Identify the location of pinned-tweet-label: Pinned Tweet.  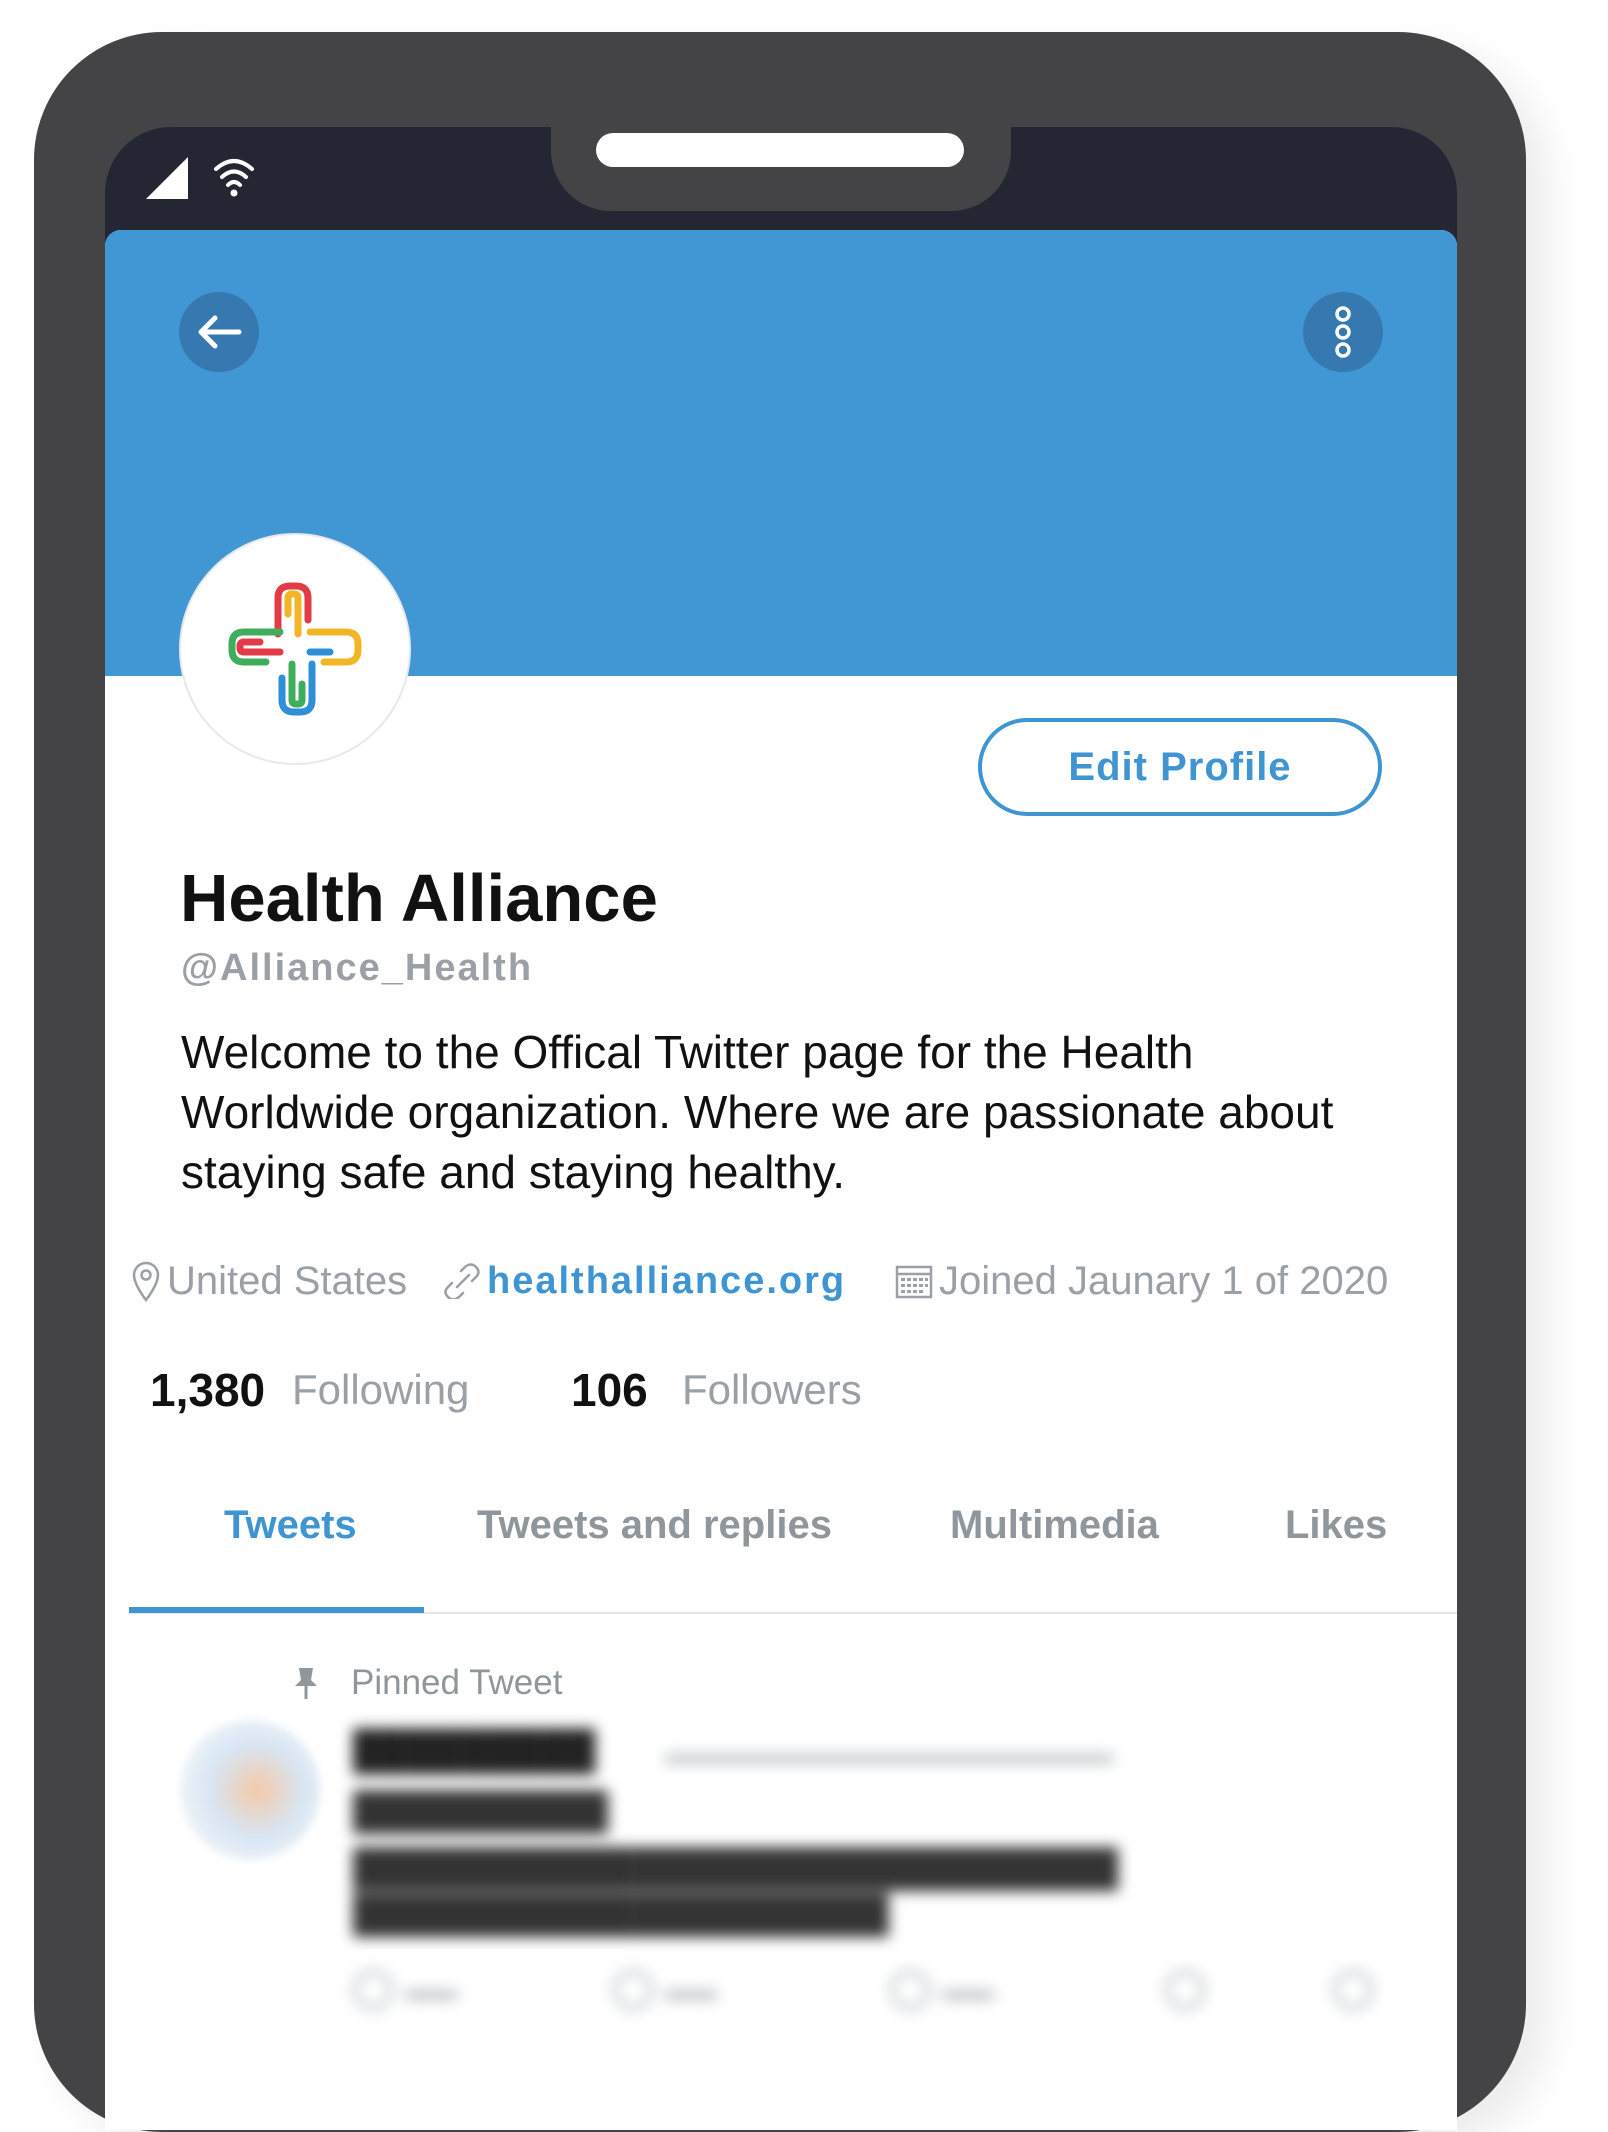
(457, 1682).